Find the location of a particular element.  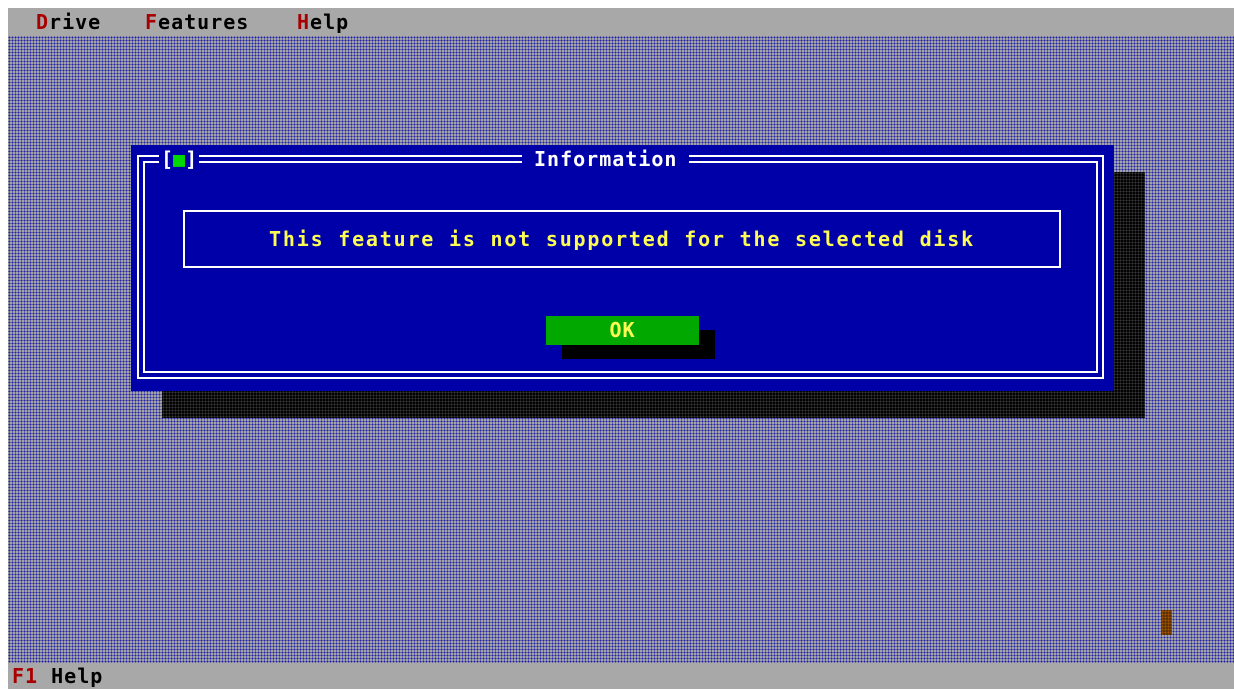

menu-features: Features is located at coordinates (197, 22).